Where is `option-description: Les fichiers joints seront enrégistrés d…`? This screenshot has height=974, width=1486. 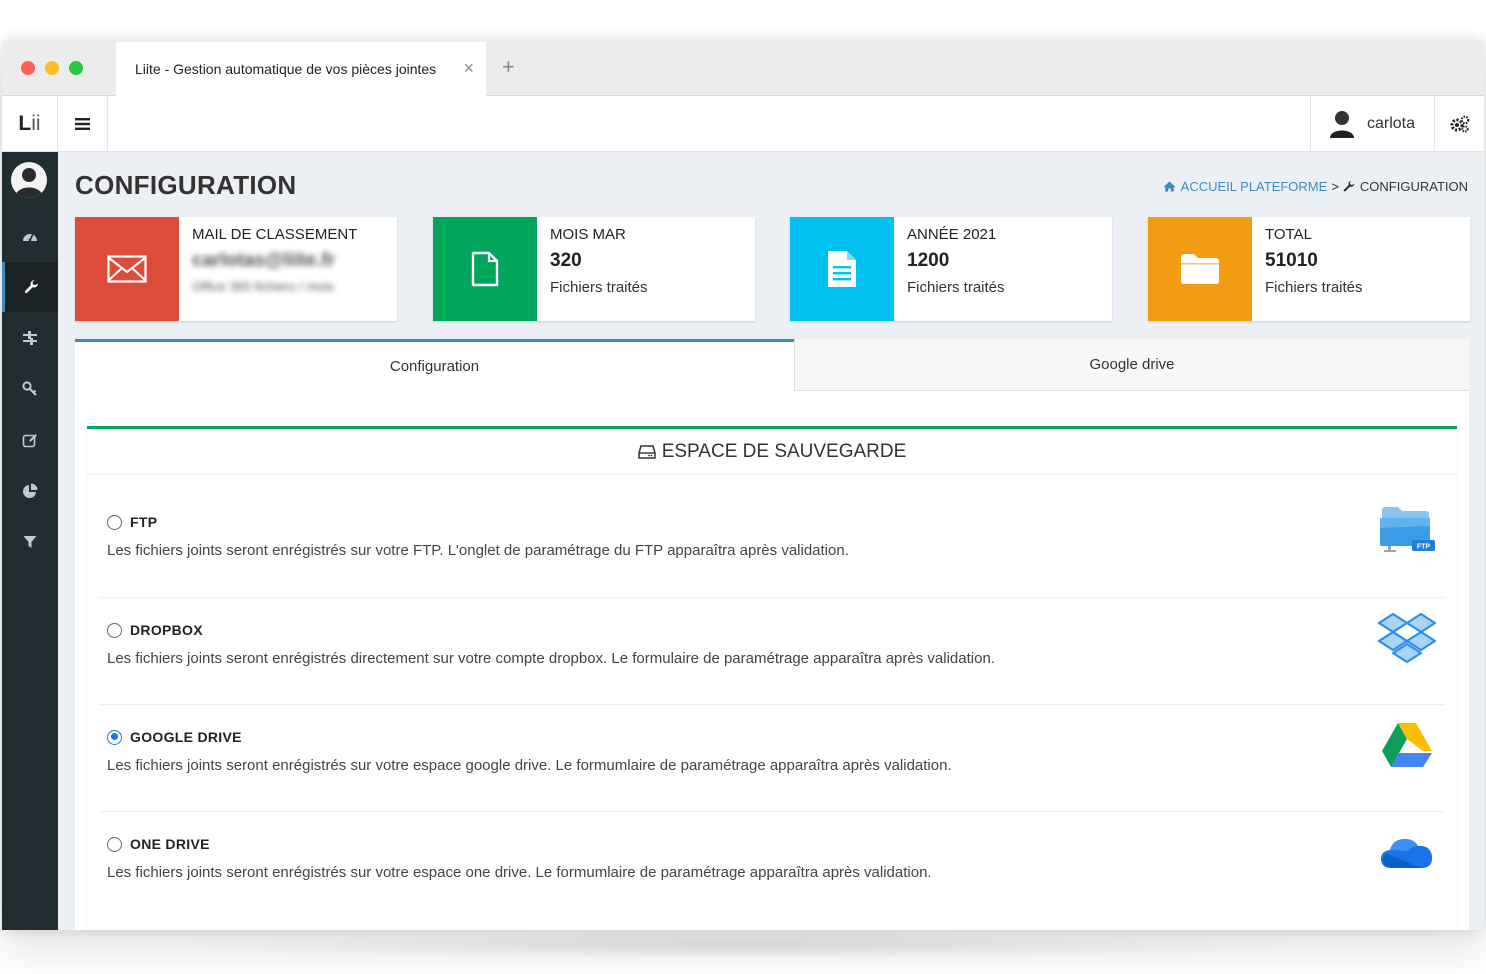 option-description: Les fichiers joints seront enrégistrés d… is located at coordinates (551, 658).